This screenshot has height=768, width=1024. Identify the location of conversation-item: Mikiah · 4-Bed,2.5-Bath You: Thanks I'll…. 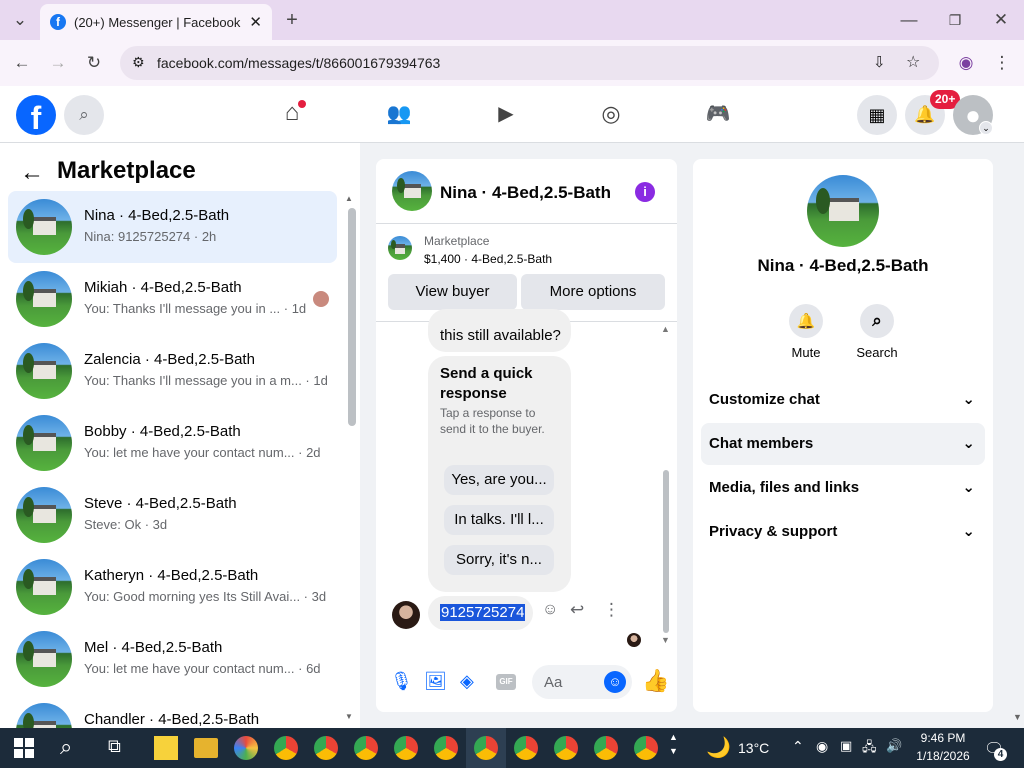
(172, 299).